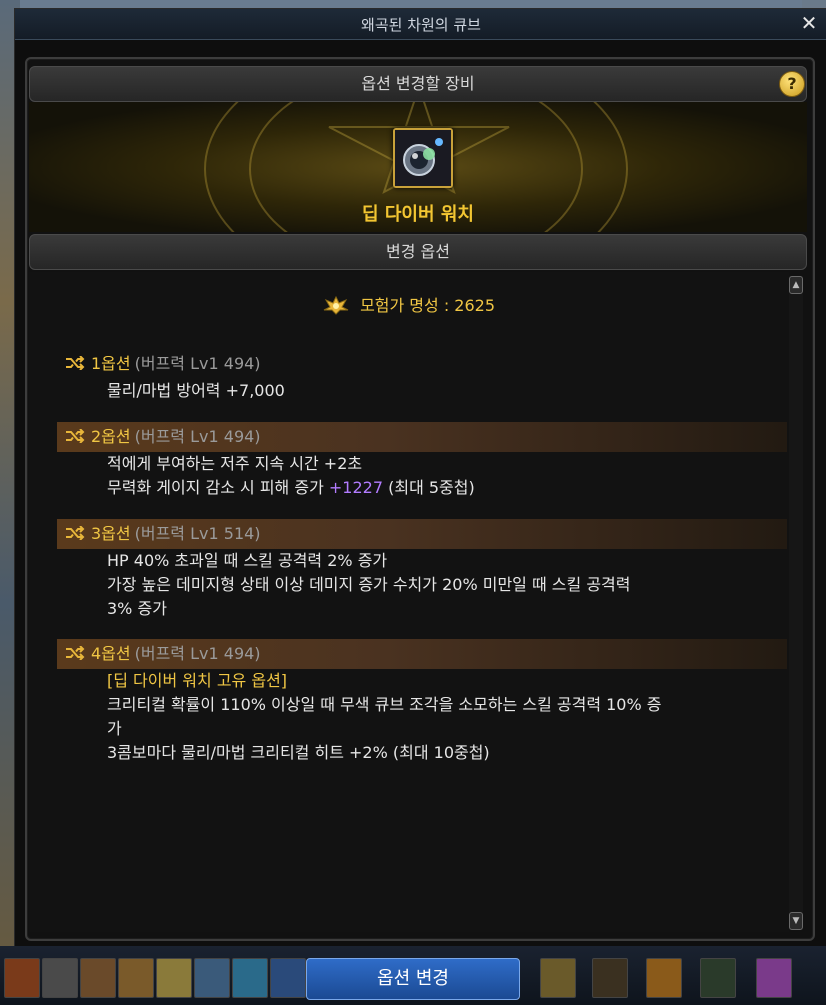 Image resolution: width=826 pixels, height=1005 pixels. What do you see at coordinates (418, 252) in the screenshot?
I see `options-section-header: 변경 옵션` at bounding box center [418, 252].